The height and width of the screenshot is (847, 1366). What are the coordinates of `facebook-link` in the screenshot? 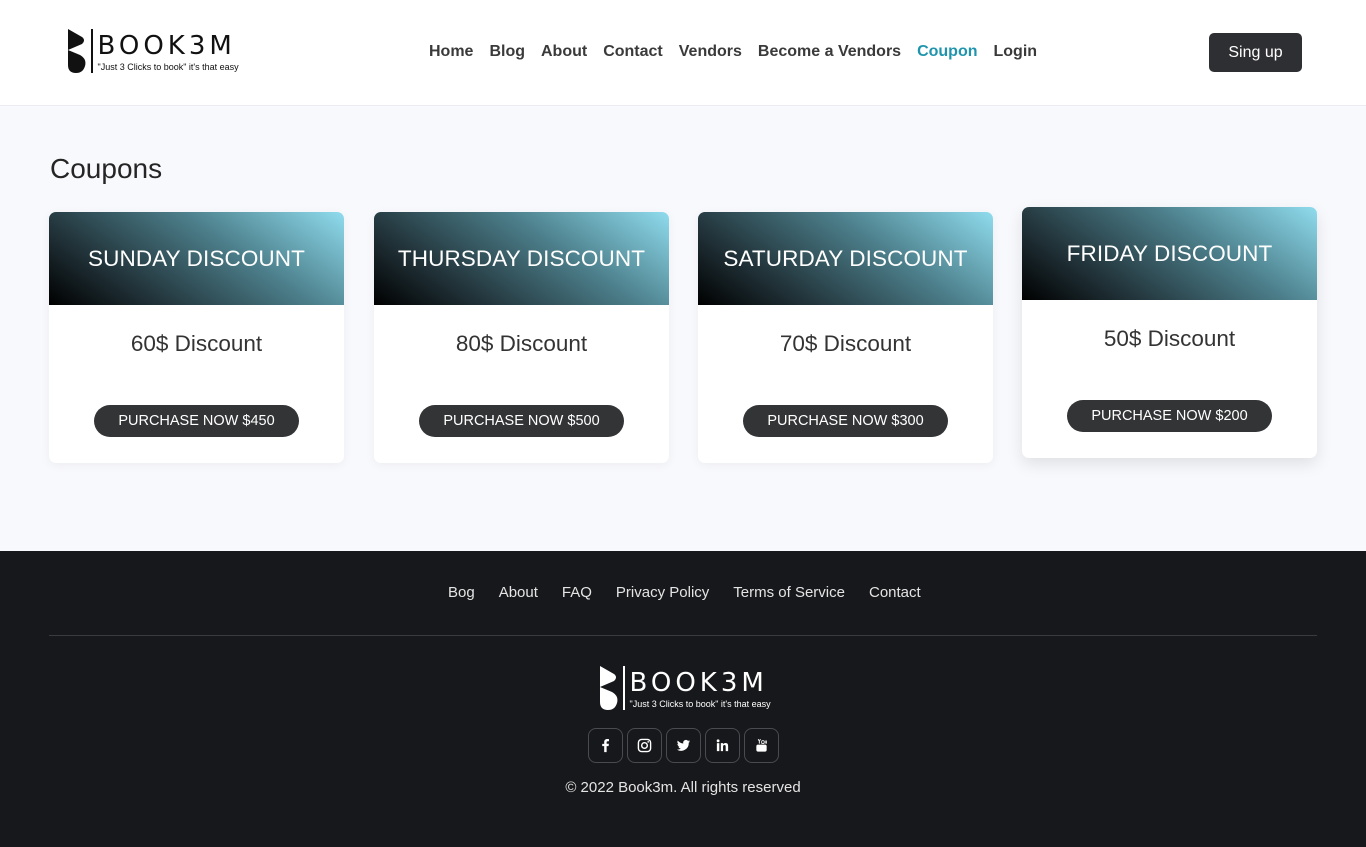 It's located at (605, 745).